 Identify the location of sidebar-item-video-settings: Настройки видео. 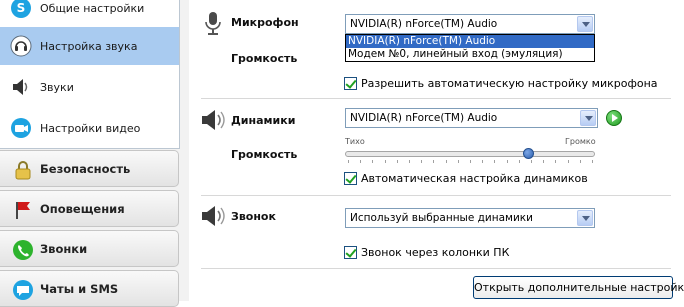
(89, 128).